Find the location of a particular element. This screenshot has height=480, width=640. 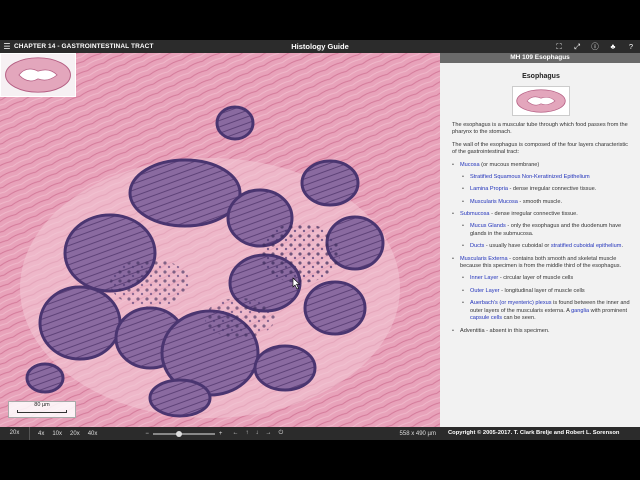

scale-line is located at coordinates (42, 411).